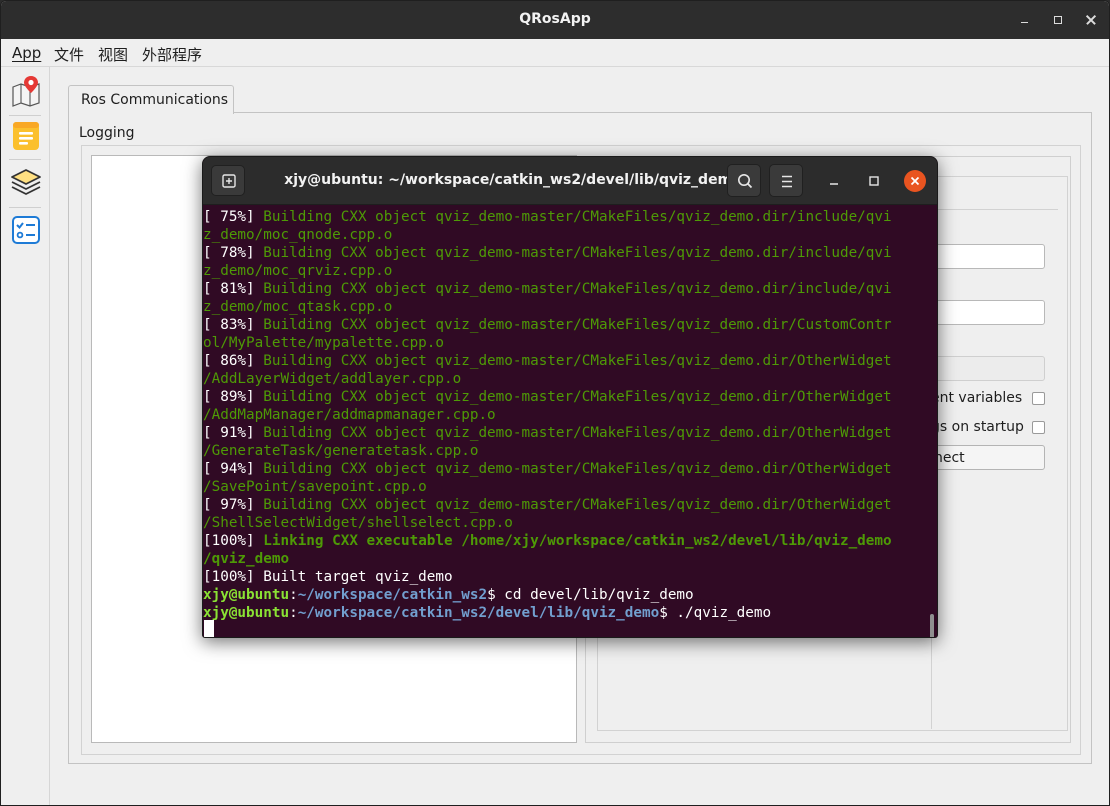  What do you see at coordinates (590, 595) in the screenshot?
I see `terminal-text: $ cd devel/lib/qviz_demo` at bounding box center [590, 595].